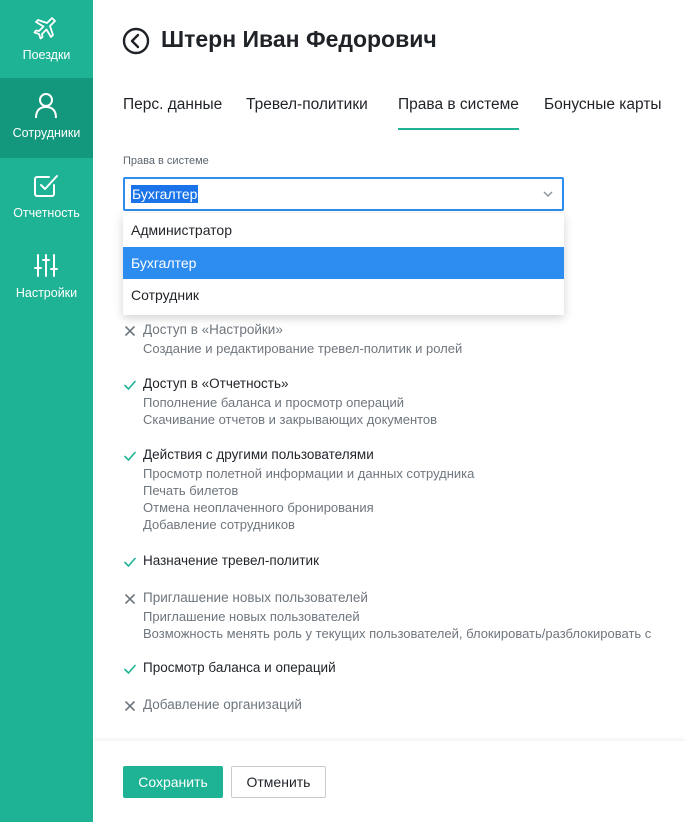 The height and width of the screenshot is (822, 685). Describe the element at coordinates (46, 278) in the screenshot. I see `sidebar-item-settings: Настройки` at that location.